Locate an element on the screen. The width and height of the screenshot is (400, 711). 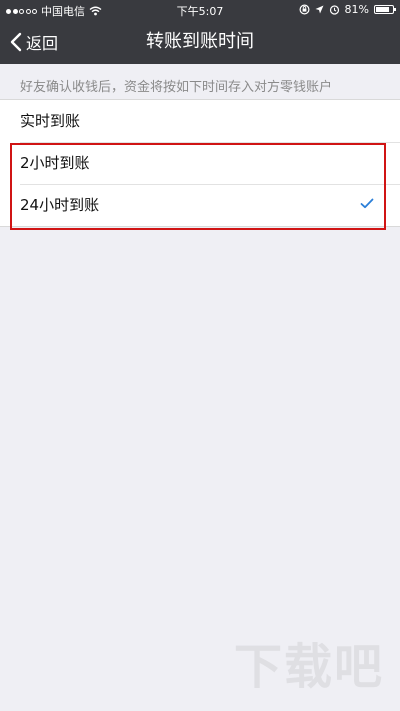
alarm-icon is located at coordinates (334, 10).